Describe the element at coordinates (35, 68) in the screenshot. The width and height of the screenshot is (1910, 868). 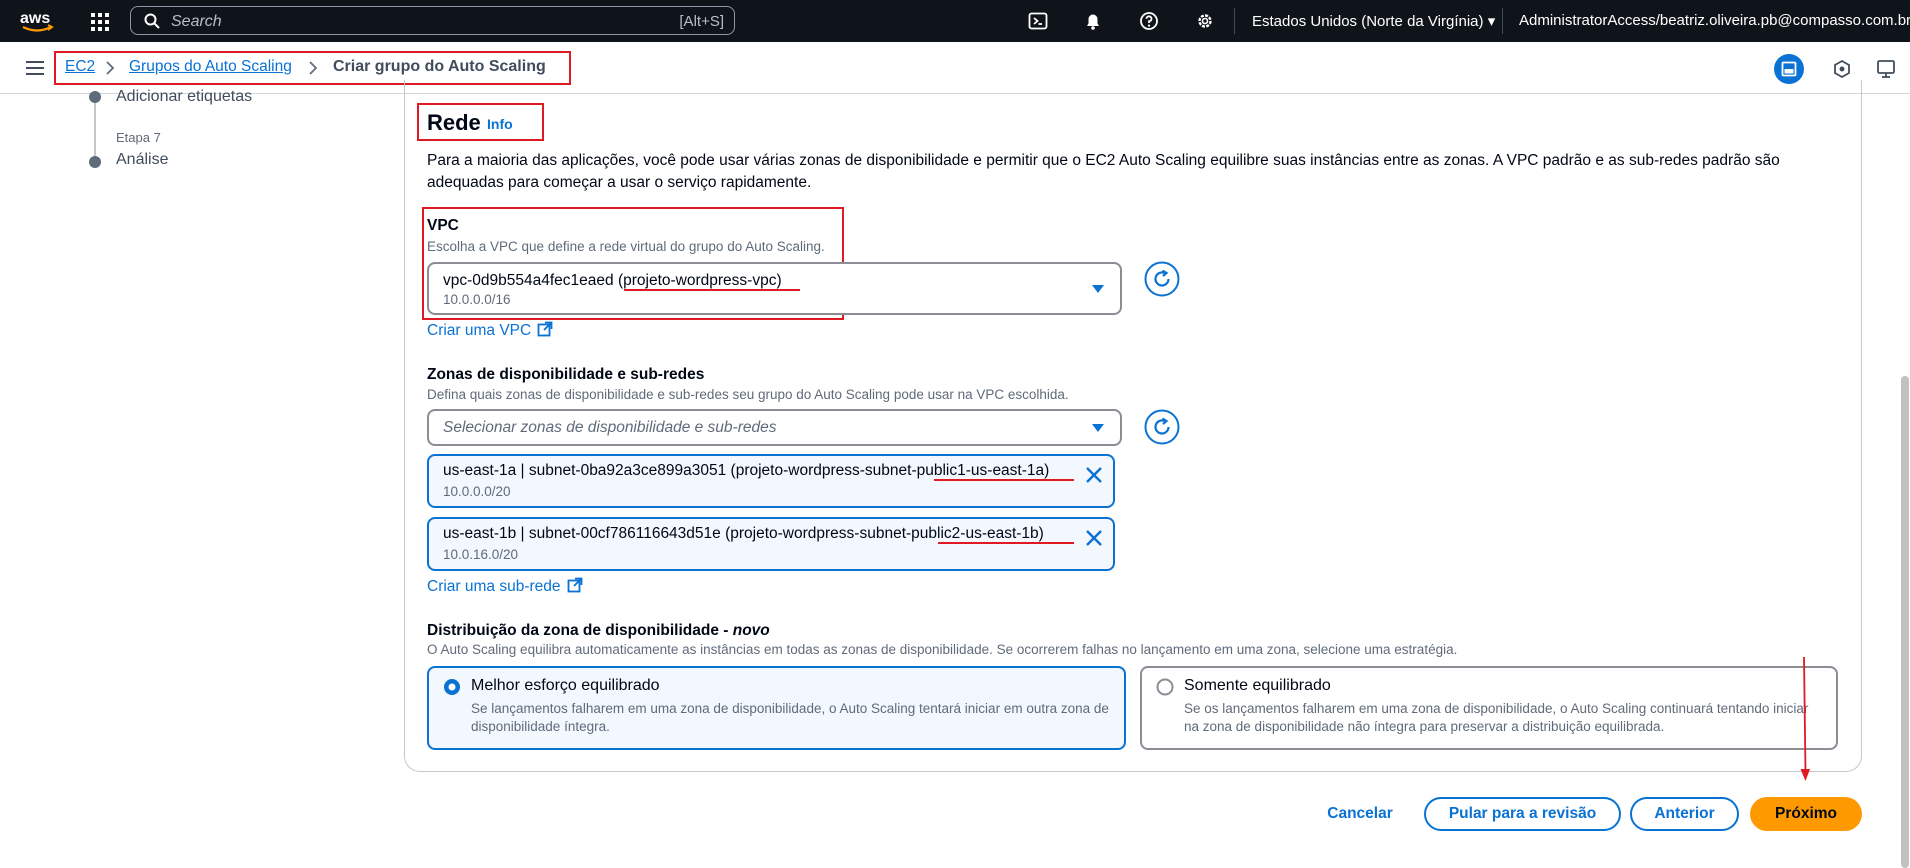
I see `menu-icon` at that location.